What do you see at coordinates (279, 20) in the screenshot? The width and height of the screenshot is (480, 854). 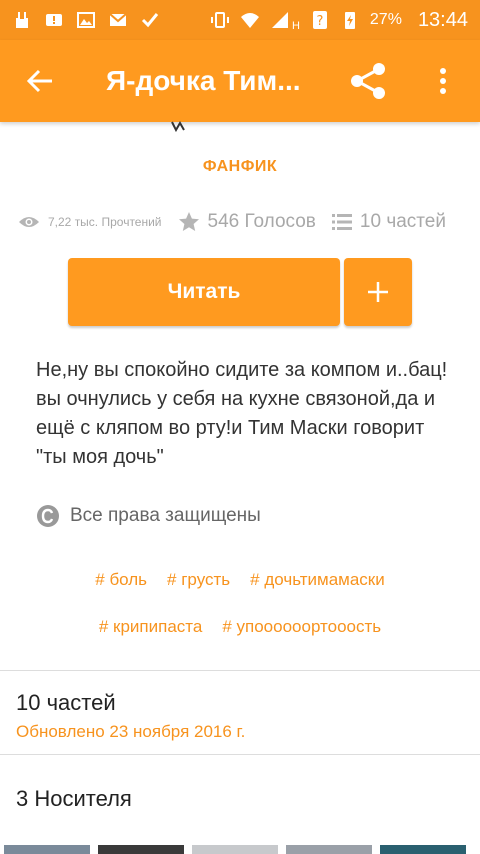 I see `signal-icon` at bounding box center [279, 20].